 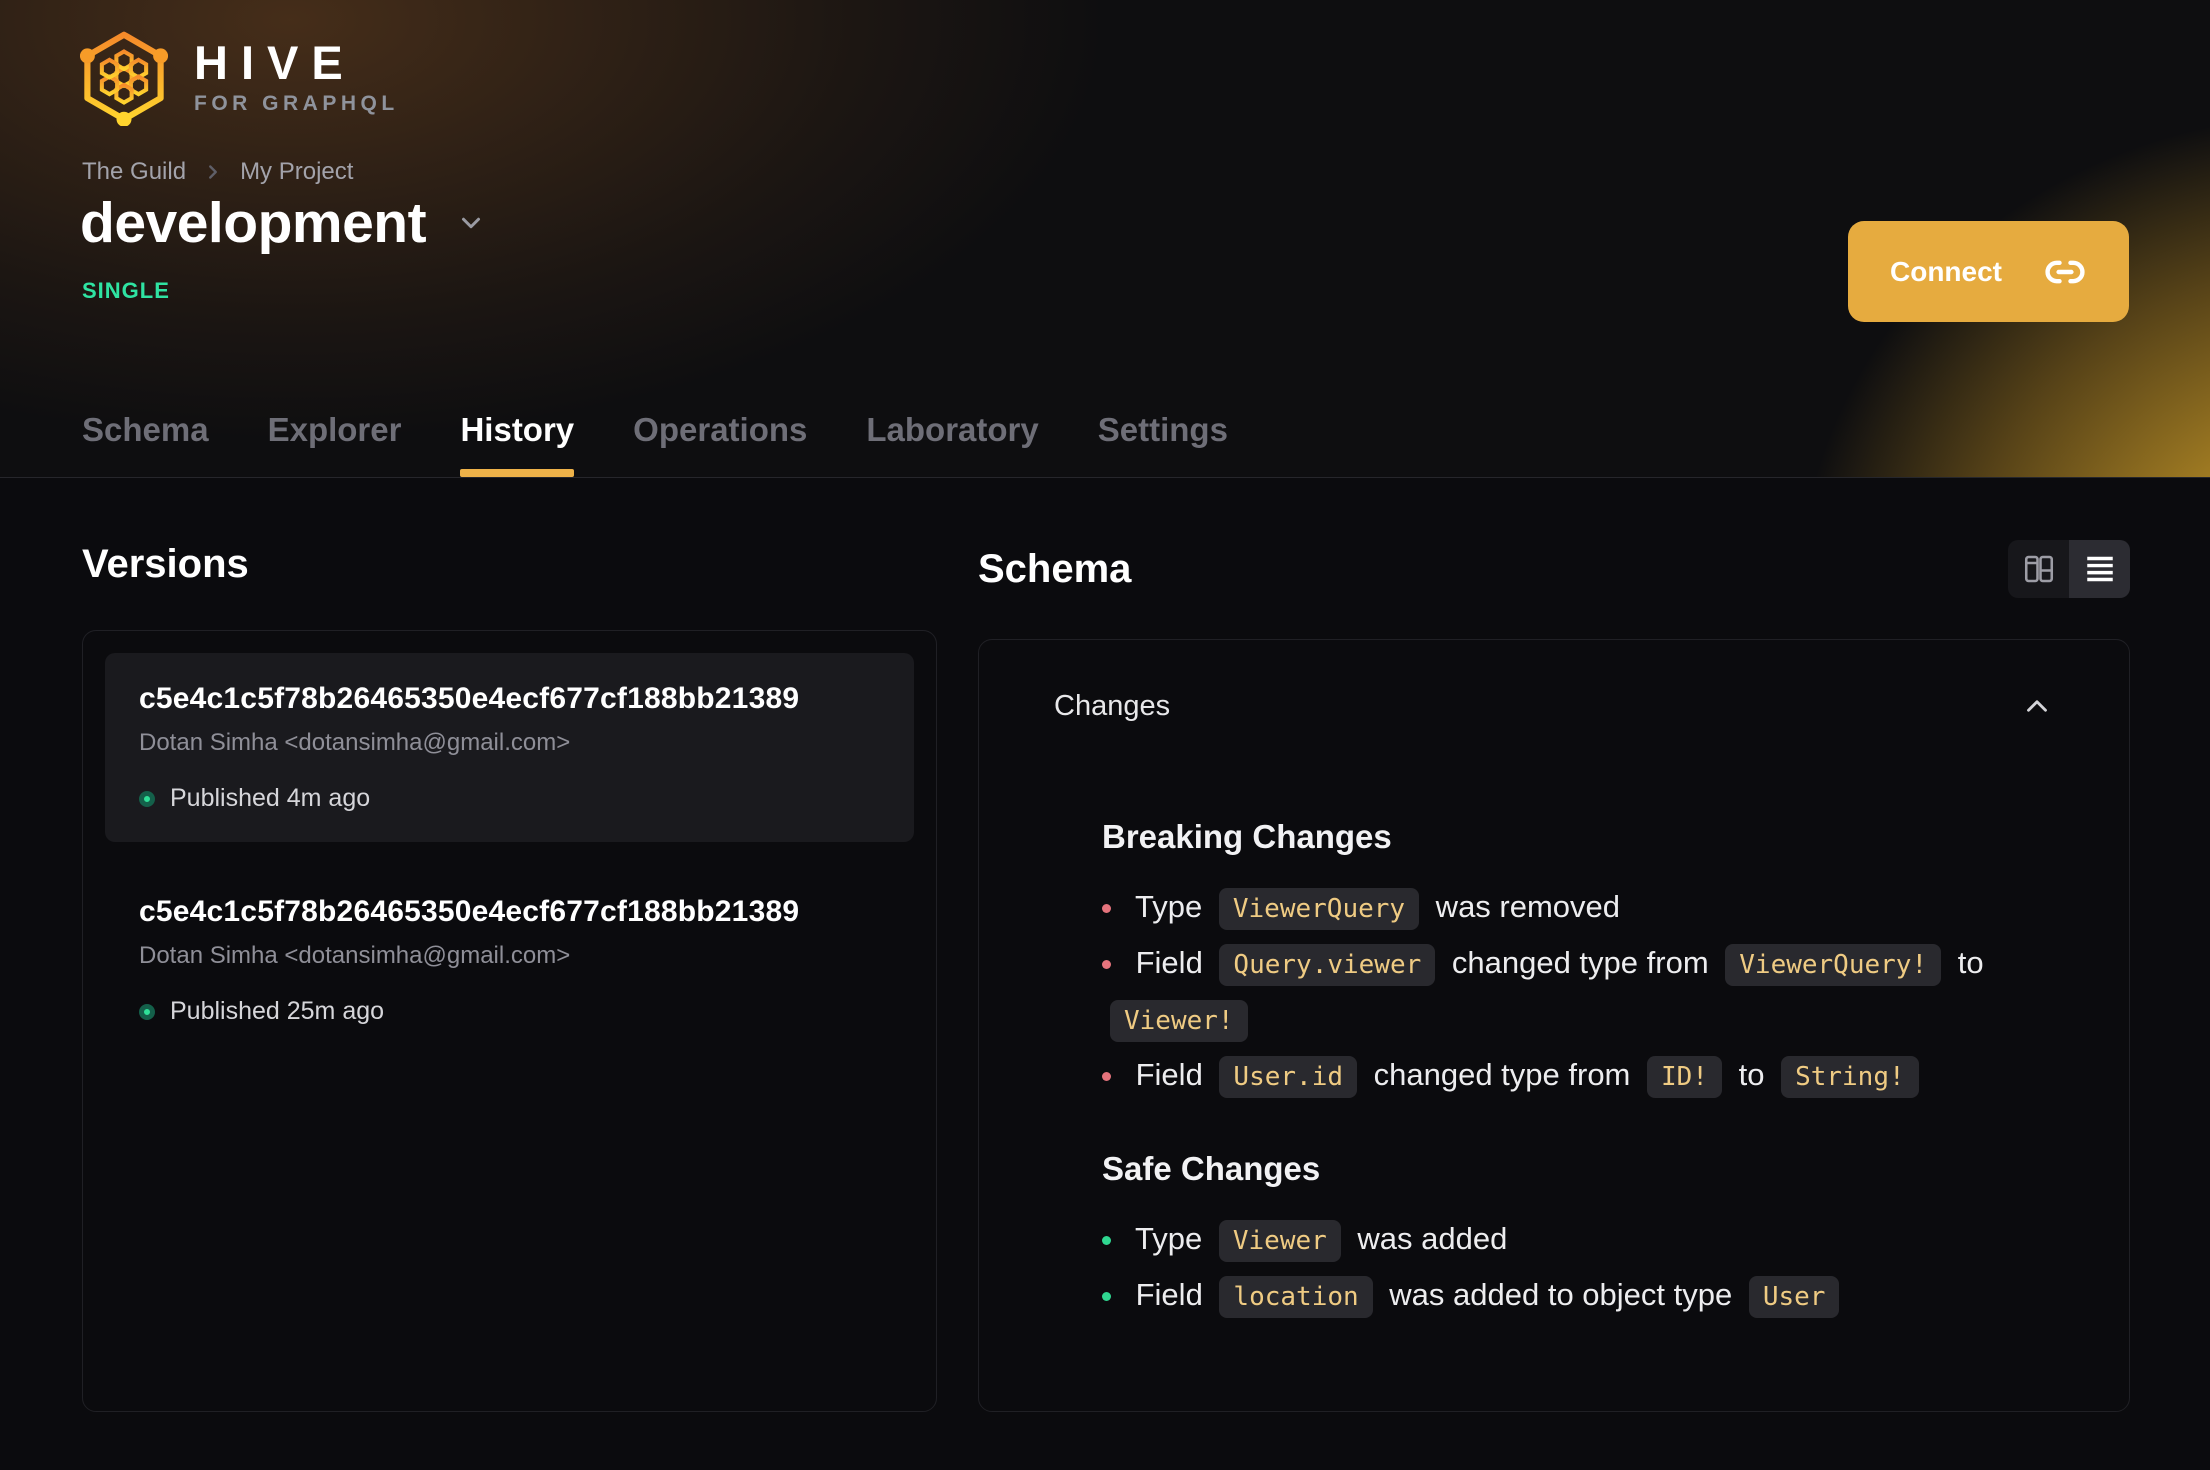 I want to click on code-chip: Viewer, so click(x=1279, y=1241).